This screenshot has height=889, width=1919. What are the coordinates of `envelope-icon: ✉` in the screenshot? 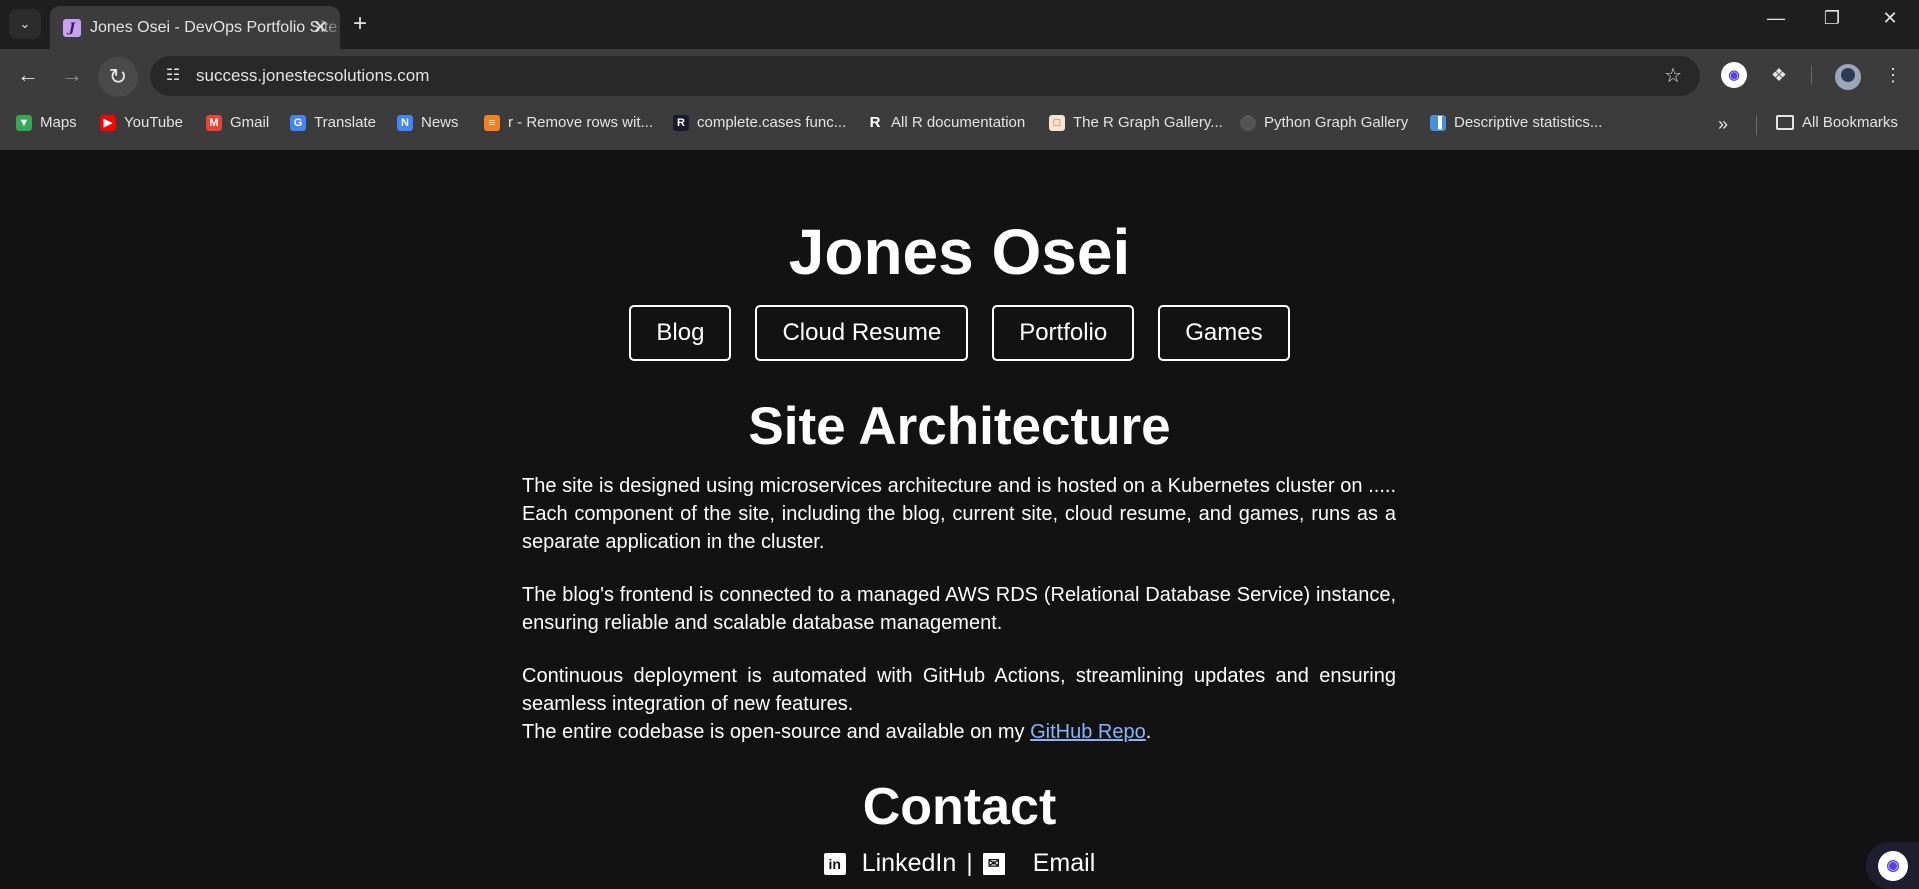 It's located at (993, 863).